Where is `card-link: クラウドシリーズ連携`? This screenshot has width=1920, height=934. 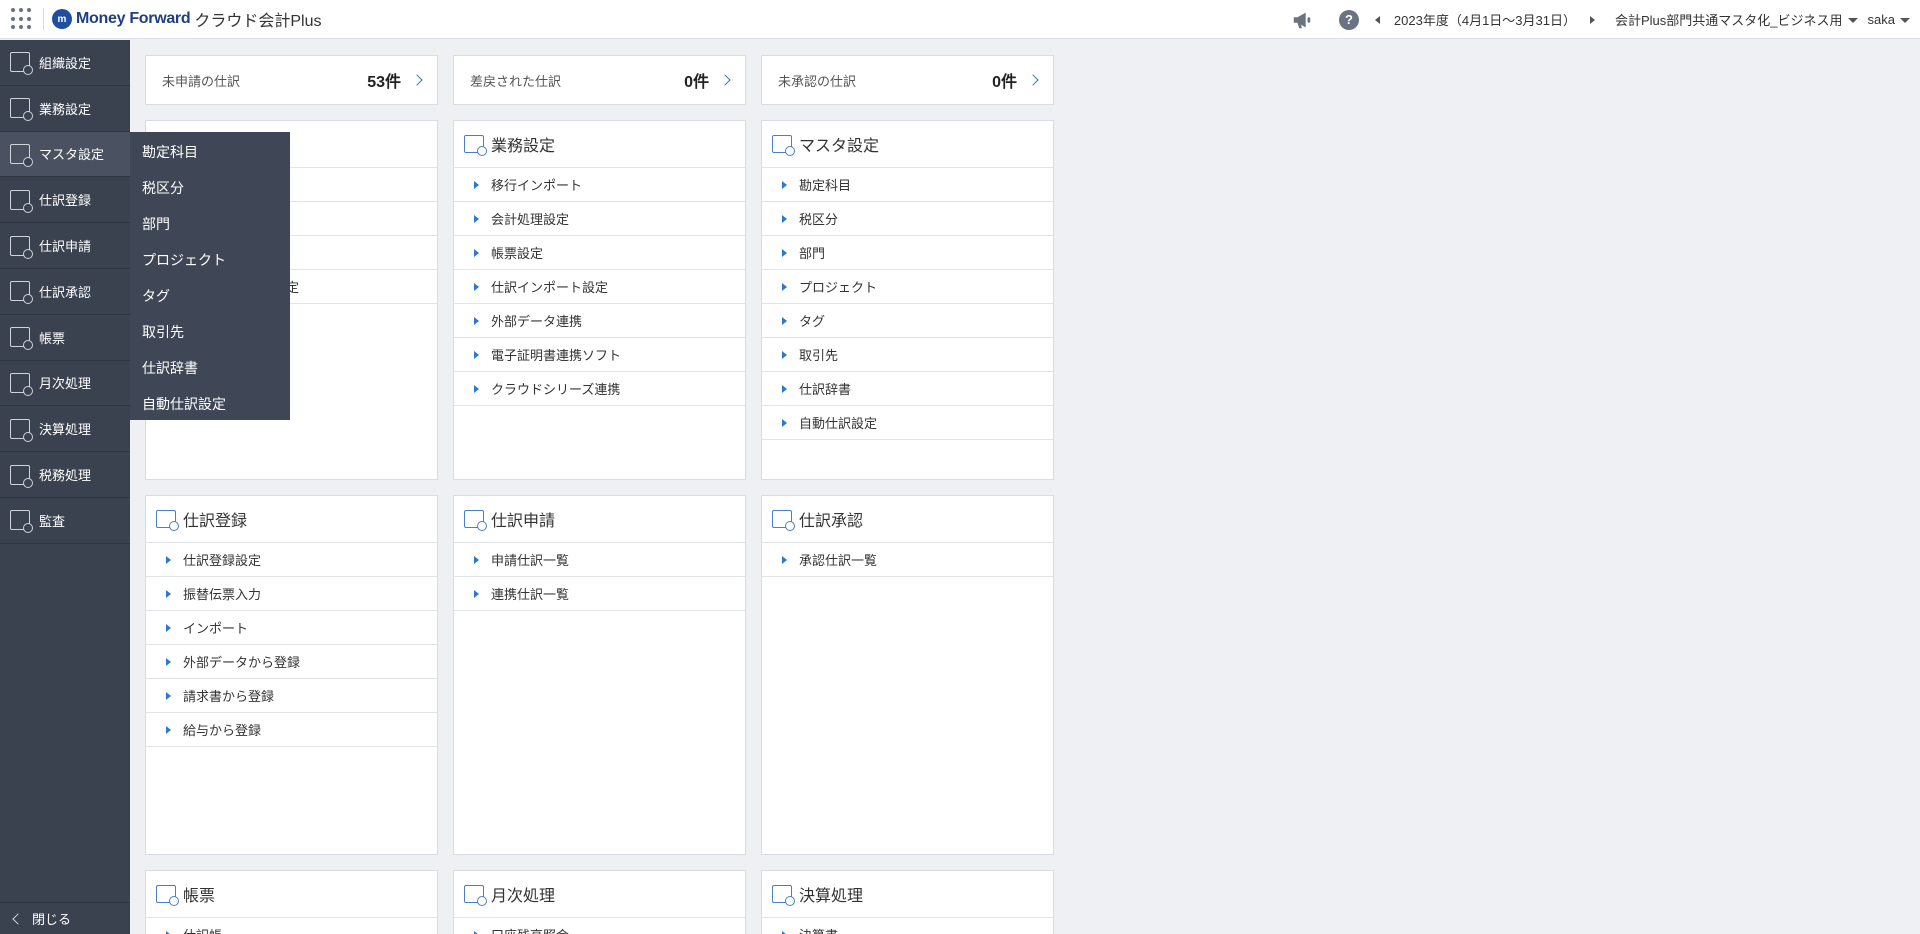
card-link: クラウドシリーズ連携 is located at coordinates (599, 389).